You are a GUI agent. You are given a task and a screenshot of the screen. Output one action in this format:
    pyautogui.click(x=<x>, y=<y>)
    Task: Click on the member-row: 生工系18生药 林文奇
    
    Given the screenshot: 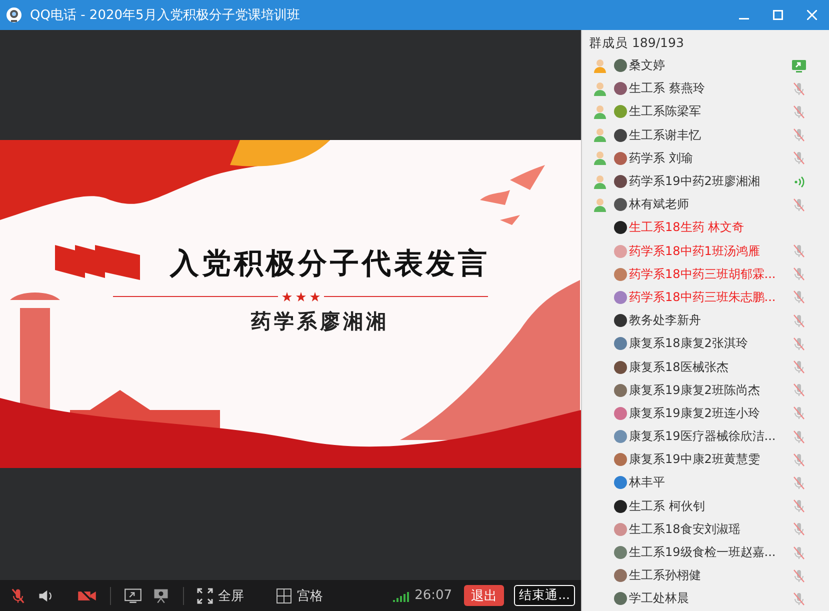 What is the action you would take?
    pyautogui.click(x=705, y=228)
    